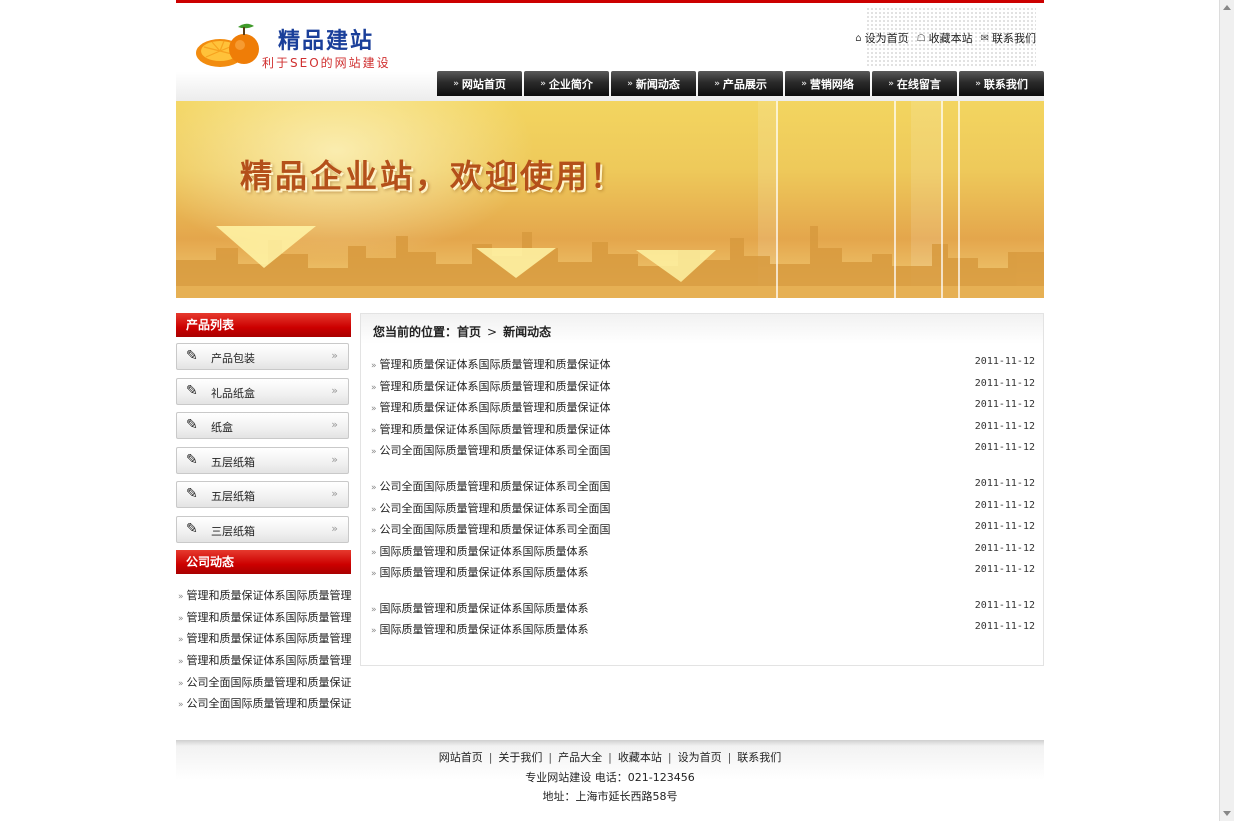 Image resolution: width=1234 pixels, height=821 pixels. Describe the element at coordinates (610, 757) in the screenshot. I see `footer-links: 网站首页 | 关于我们 | 产品大全 | 收藏本站 | 设为首页 | 联系我们` at that location.